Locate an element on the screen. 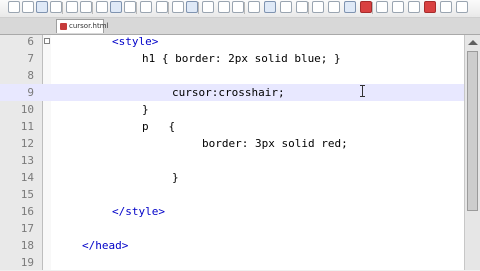 The image size is (480, 271). line-number: 10 is located at coordinates (27, 109).